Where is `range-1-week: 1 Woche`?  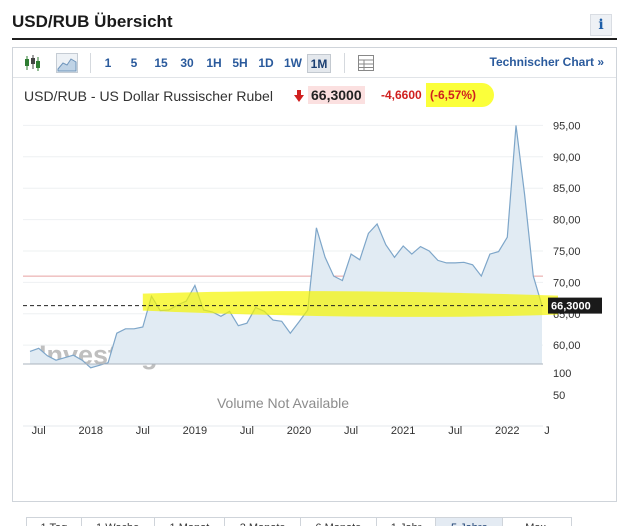
range-1-week: 1 Woche is located at coordinates (118, 522).